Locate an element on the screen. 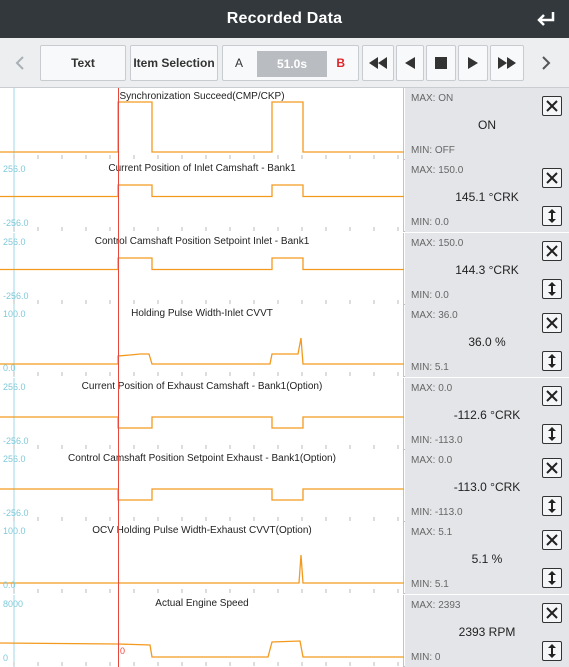  play-icon is located at coordinates (473, 63).